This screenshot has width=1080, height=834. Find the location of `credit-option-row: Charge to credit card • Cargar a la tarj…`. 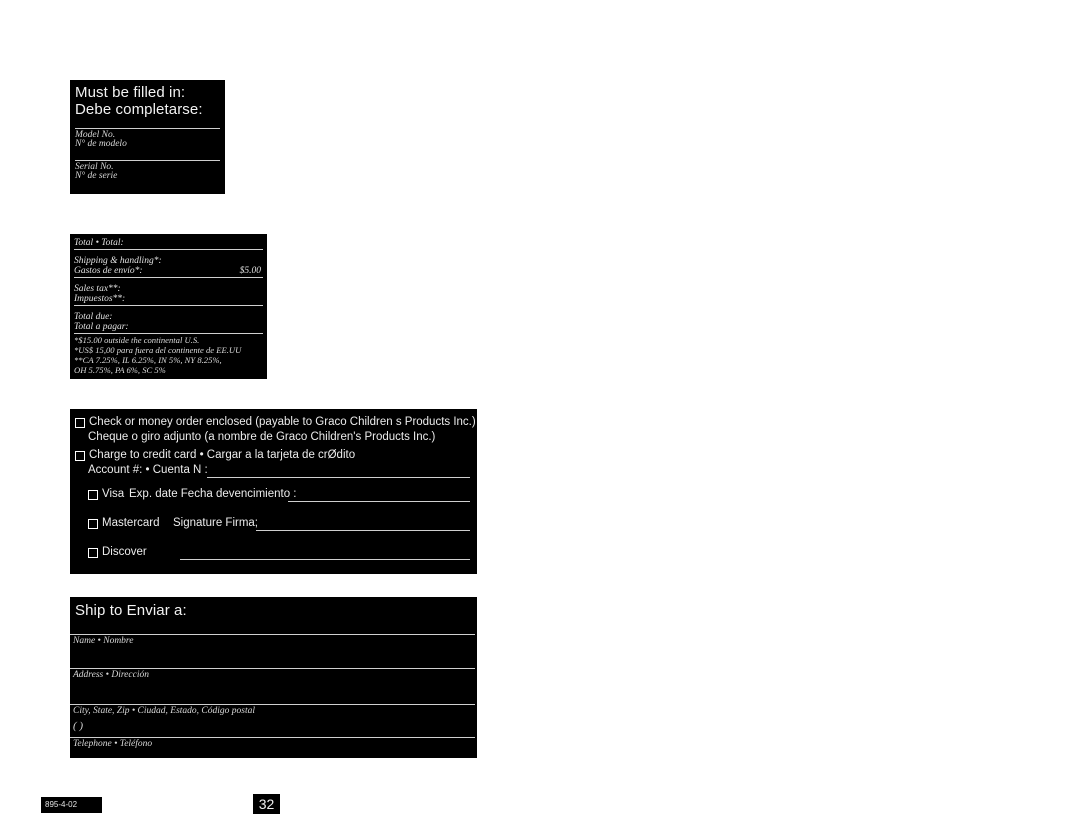

credit-option-row: Charge to credit card • Cargar a la tarj… is located at coordinates (215, 455).